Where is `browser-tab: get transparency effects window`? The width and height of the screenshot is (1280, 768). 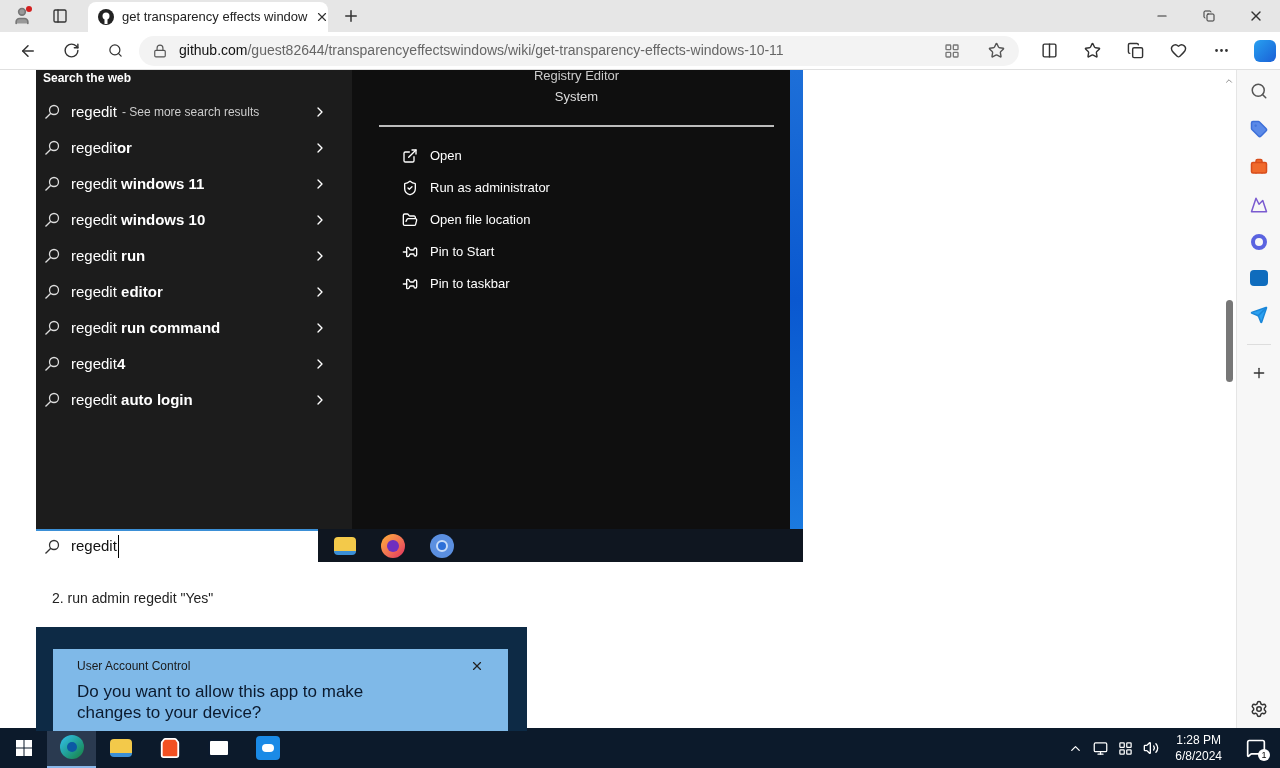
browser-tab: get transparency effects window is located at coordinates (208, 17).